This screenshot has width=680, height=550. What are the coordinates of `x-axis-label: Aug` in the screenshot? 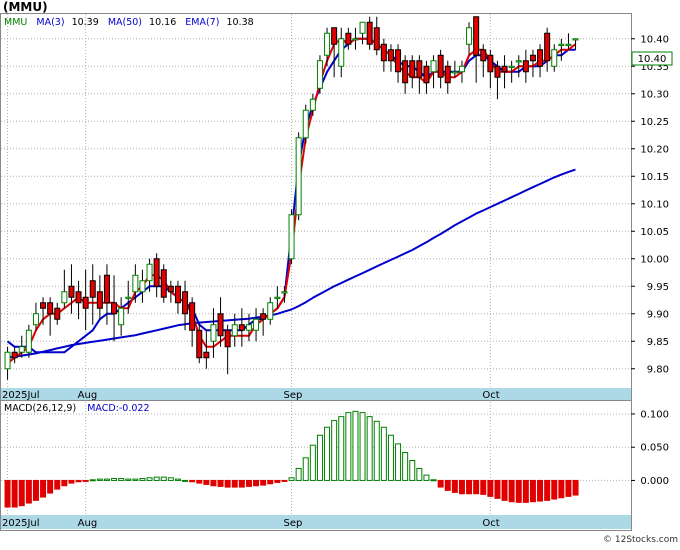 It's located at (88, 523).